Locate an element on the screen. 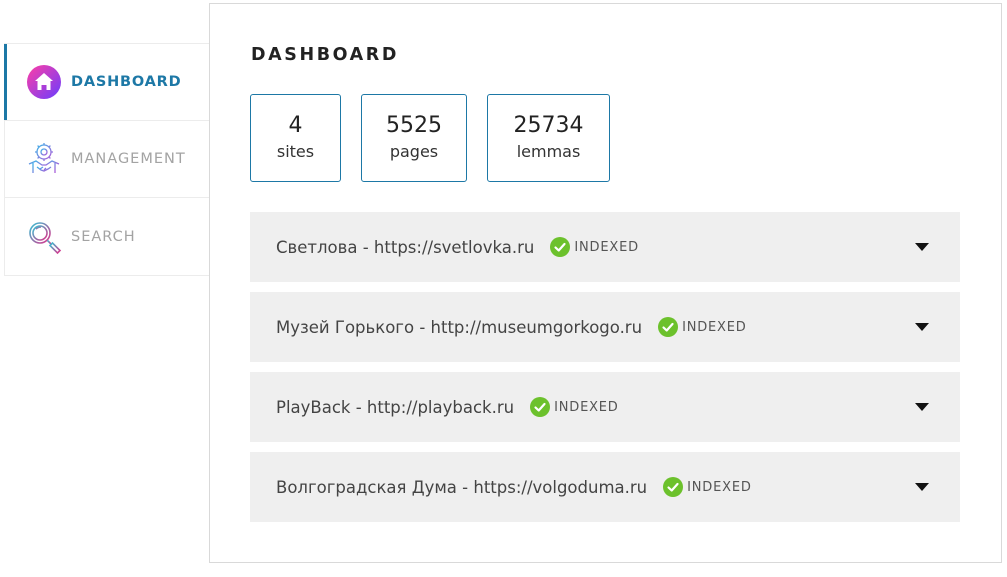 The height and width of the screenshot is (577, 1007). site-row: Светлова - https://svetlovka.ru INDEXED is located at coordinates (605, 247).